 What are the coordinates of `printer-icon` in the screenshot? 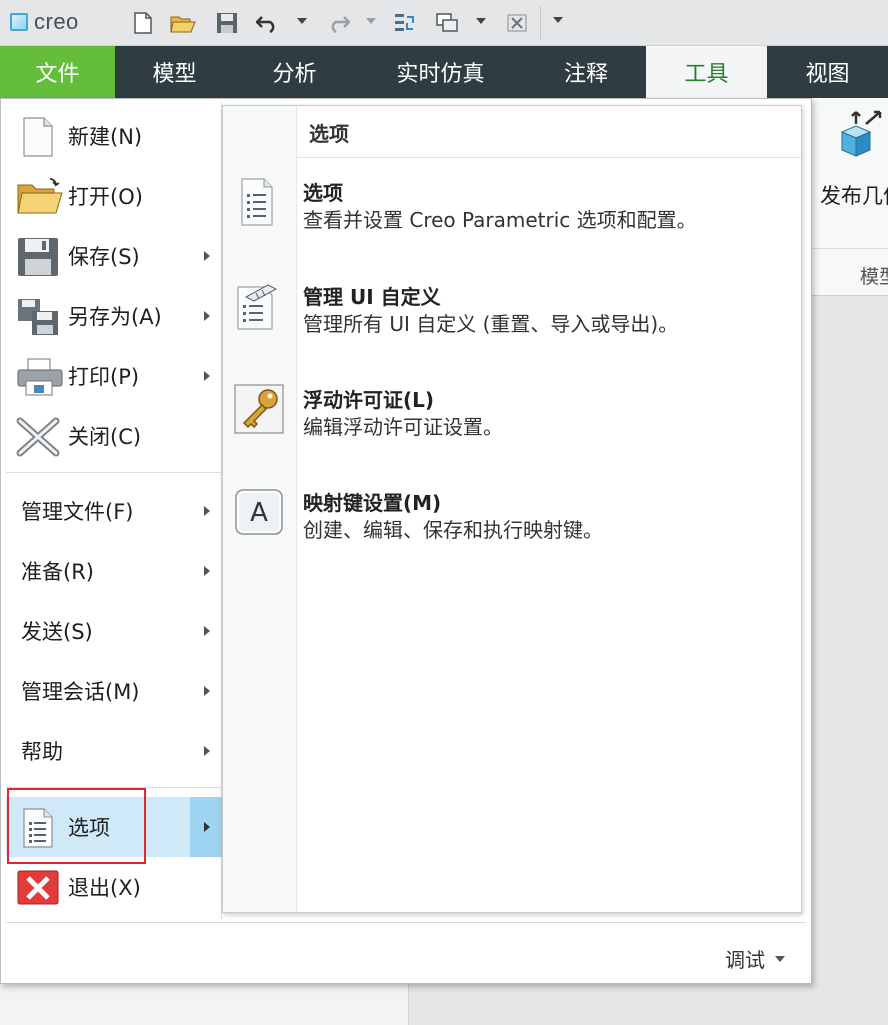 It's located at (39, 377).